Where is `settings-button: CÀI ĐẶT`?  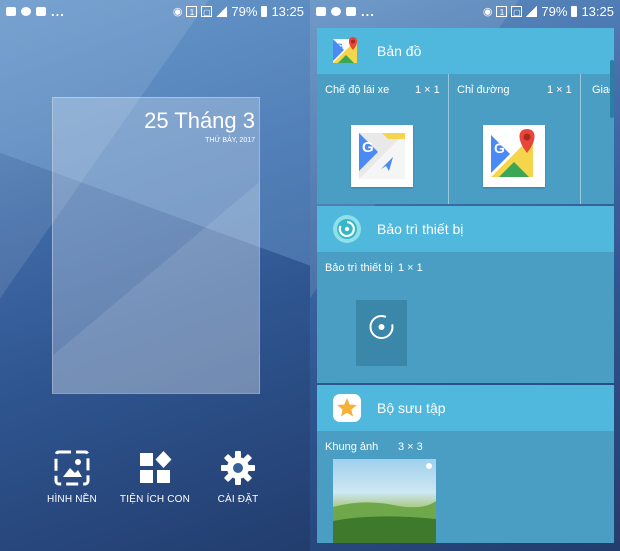 settings-button: CÀI ĐẶT is located at coordinates (238, 477).